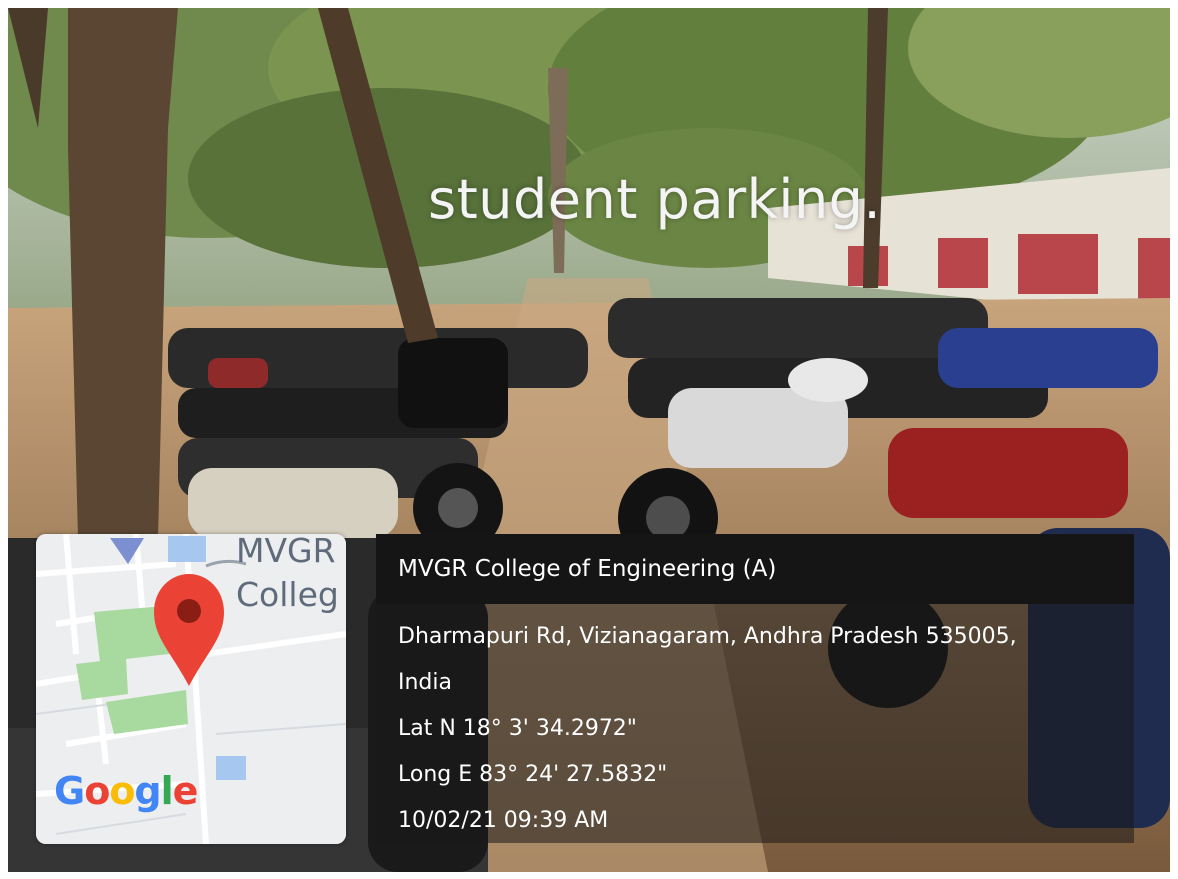  I want to click on location-title: MVGR College of Engineering (A), so click(755, 569).